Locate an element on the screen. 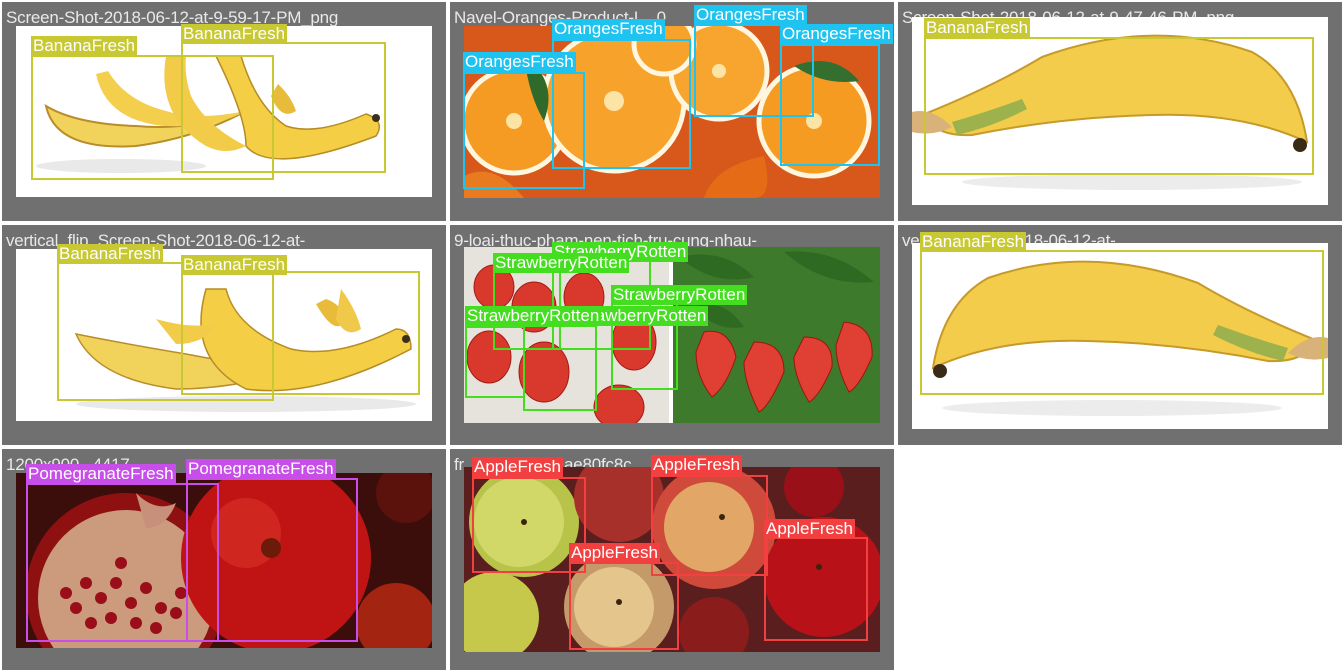 This screenshot has height=672, width=1344. mosaic-tile: 9-loai-thuc-pham-nen-tich-tru-cung-nhau- is located at coordinates (672, 335).